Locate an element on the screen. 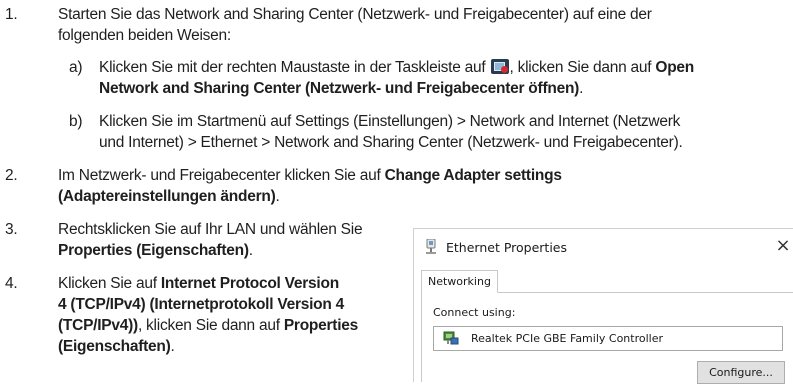  step-number: 2. is located at coordinates (11, 175).